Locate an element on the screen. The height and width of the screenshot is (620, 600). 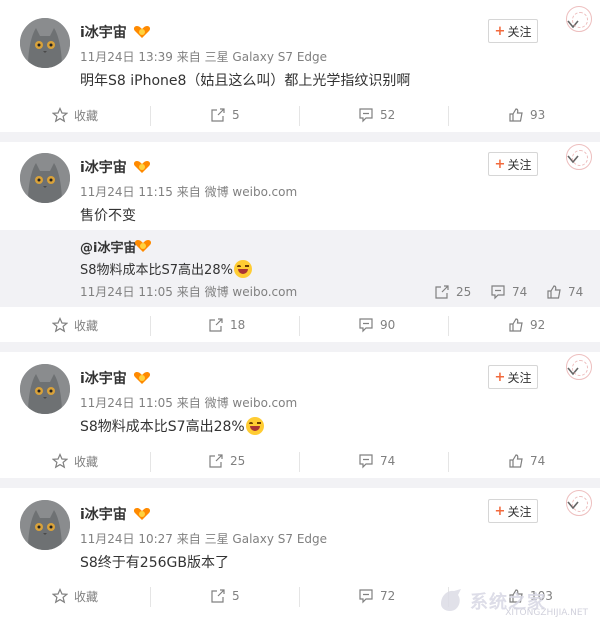
like-button: 93 is located at coordinates (526, 115).